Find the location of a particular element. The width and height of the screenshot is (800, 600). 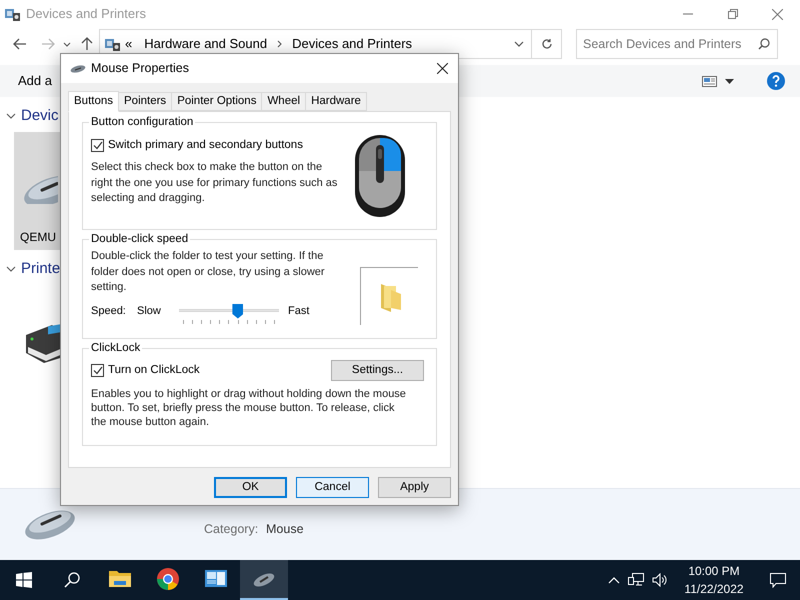

tab: Pointer Options is located at coordinates (217, 101).